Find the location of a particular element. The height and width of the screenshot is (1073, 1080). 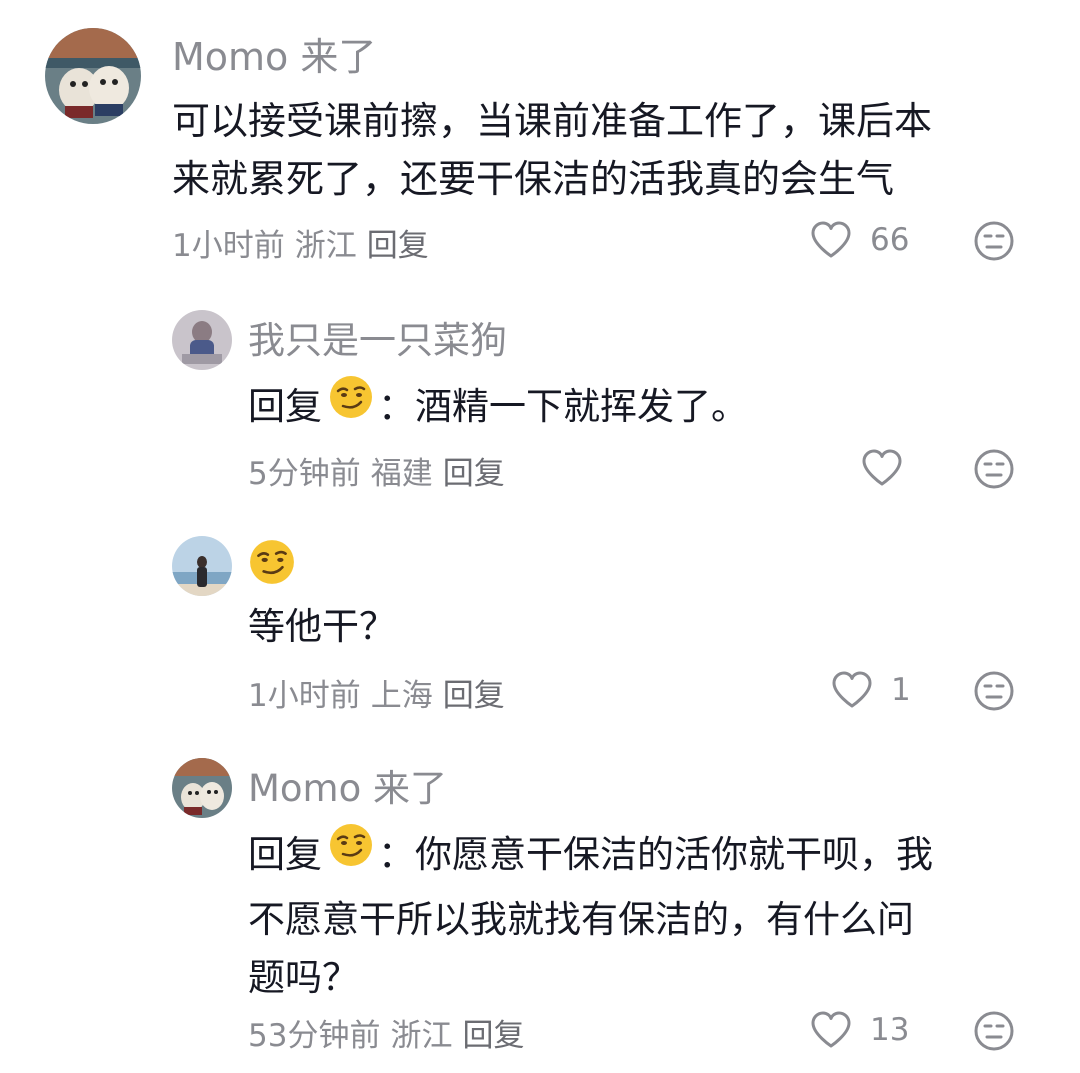

comment-text: 回复 ：酒精一下就挥发了。 is located at coordinates (498, 408).